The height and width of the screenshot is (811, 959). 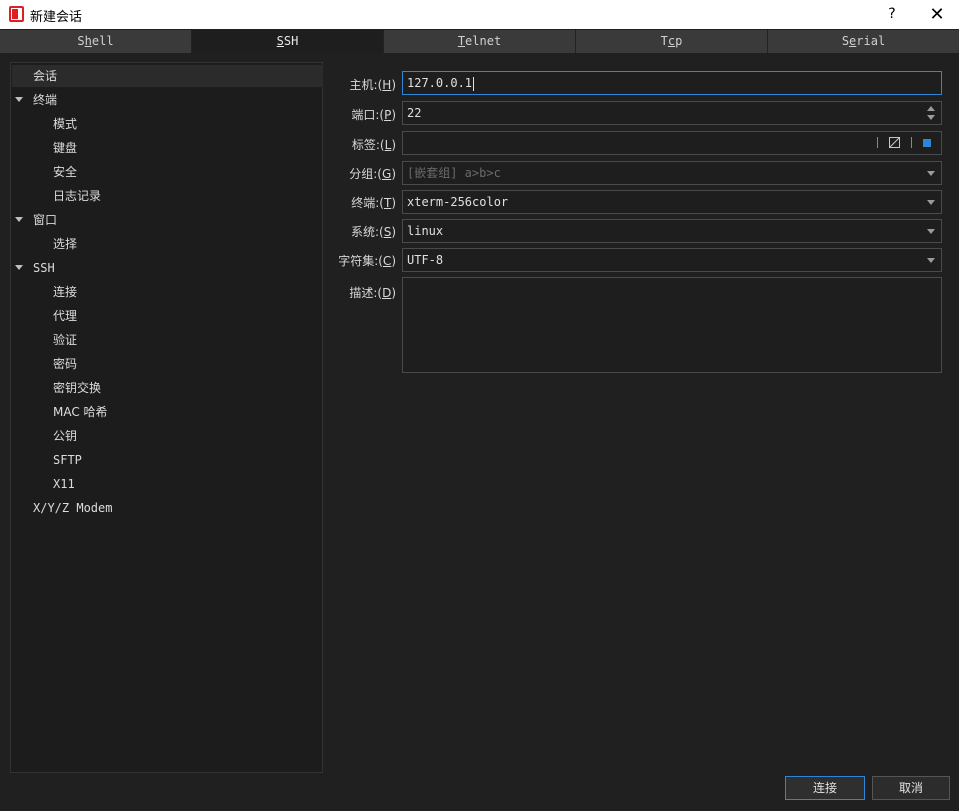 What do you see at coordinates (825, 788) in the screenshot?
I see `connect-button: 连接` at bounding box center [825, 788].